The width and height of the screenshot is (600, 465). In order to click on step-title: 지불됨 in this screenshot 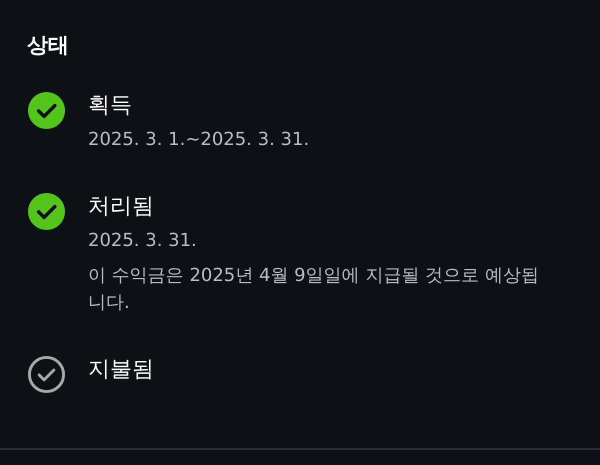, I will do `click(121, 370)`.